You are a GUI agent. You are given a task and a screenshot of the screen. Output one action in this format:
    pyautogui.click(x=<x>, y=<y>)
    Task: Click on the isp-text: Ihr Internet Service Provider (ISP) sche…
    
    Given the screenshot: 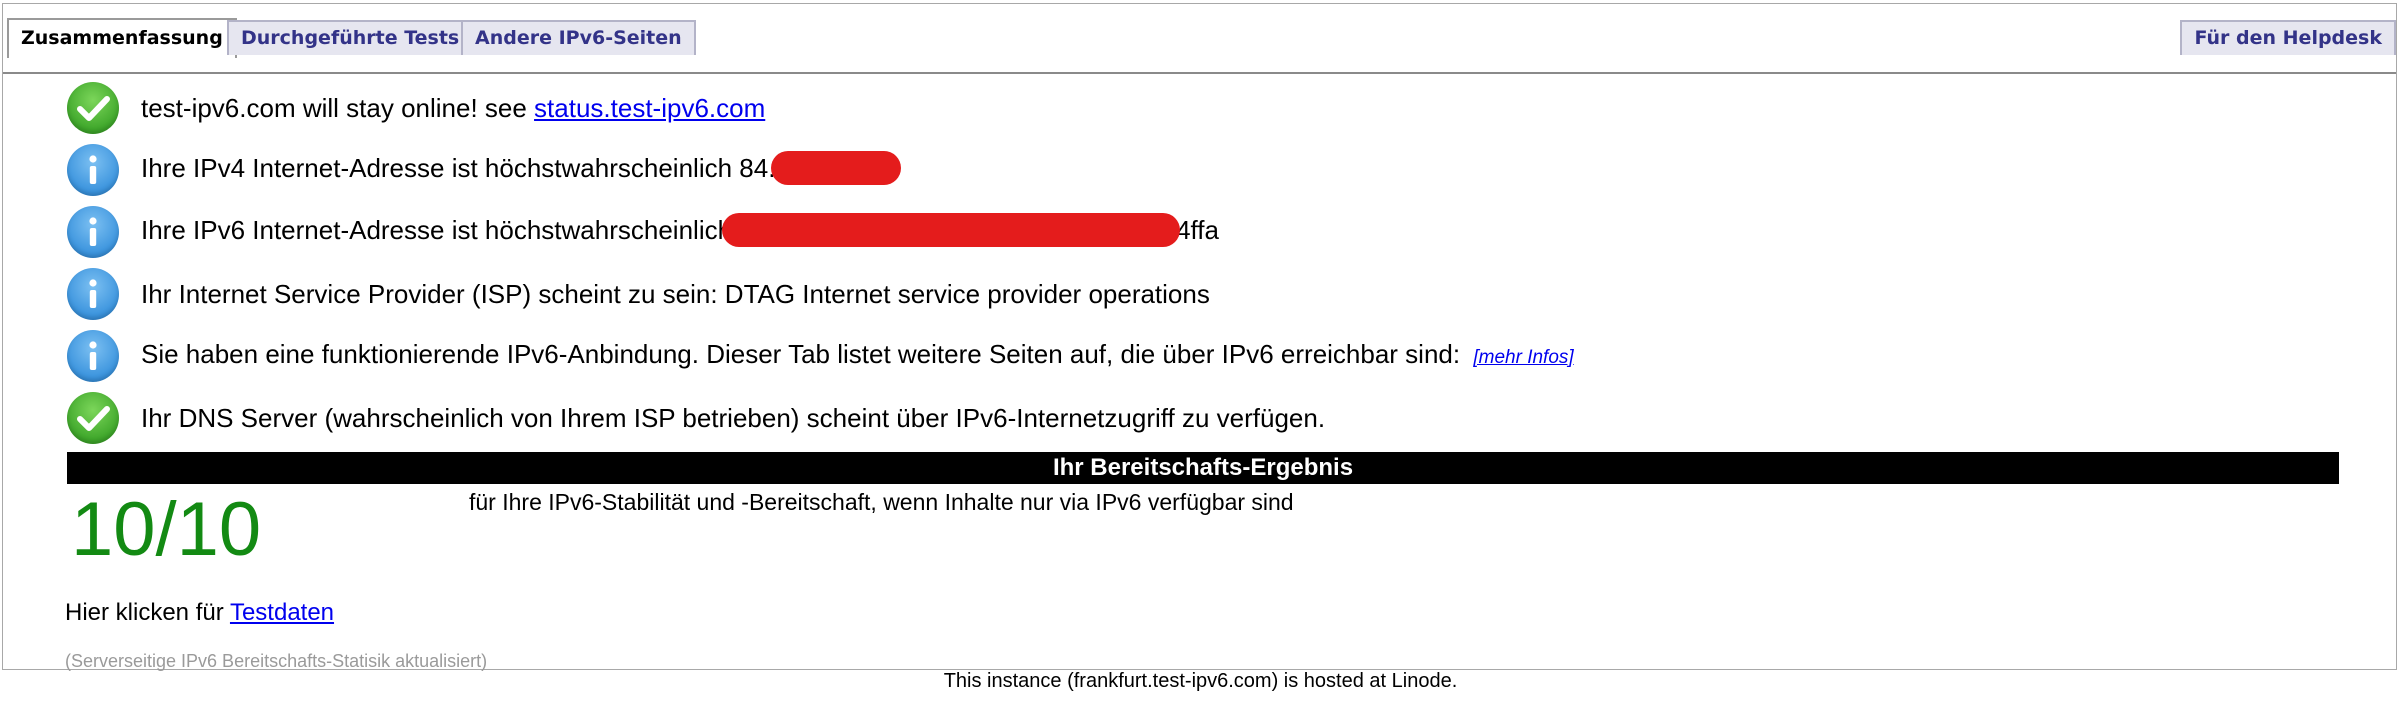 What is the action you would take?
    pyautogui.click(x=675, y=294)
    